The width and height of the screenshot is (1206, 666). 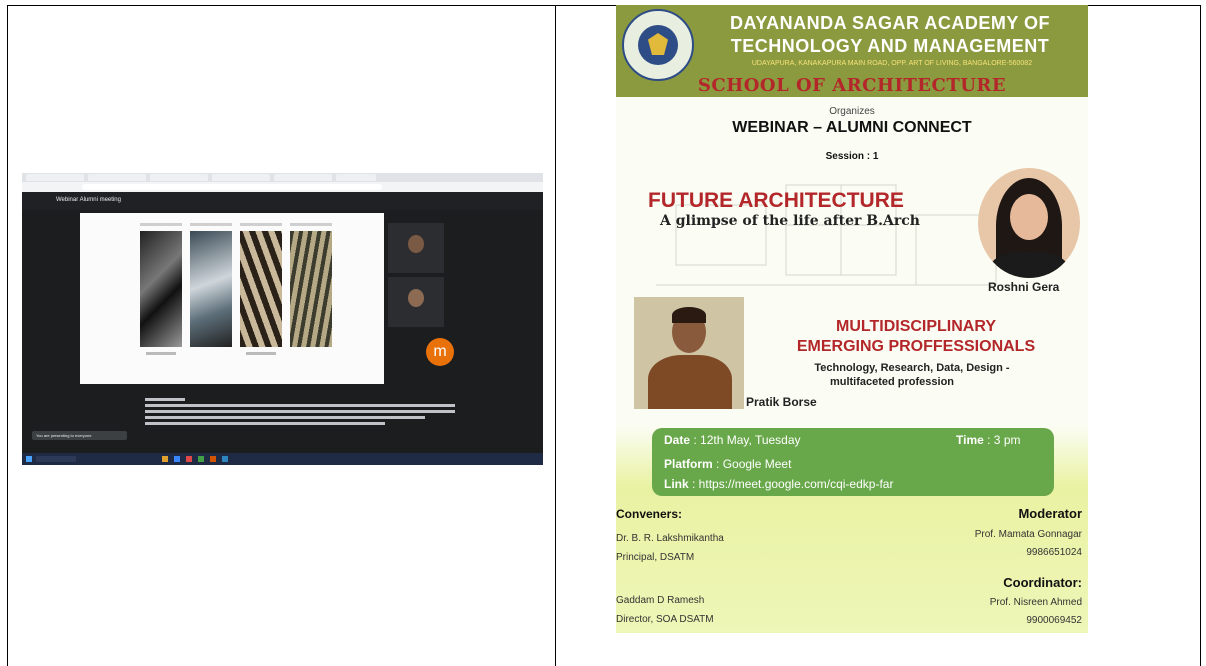 I want to click on windows-taskbar, so click(x=282, y=459).